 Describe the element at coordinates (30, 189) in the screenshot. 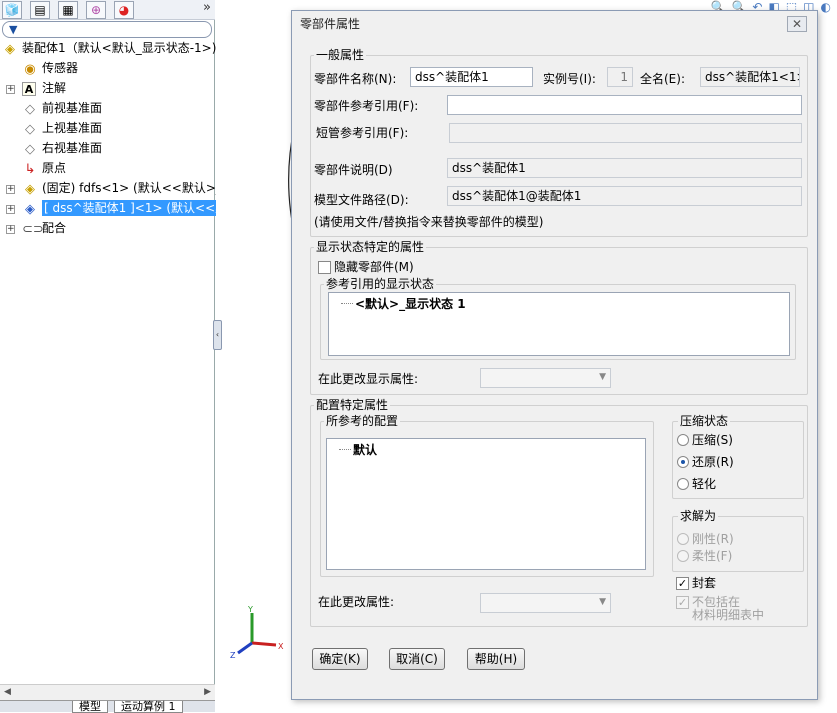

I see `part-icon: ◈` at that location.